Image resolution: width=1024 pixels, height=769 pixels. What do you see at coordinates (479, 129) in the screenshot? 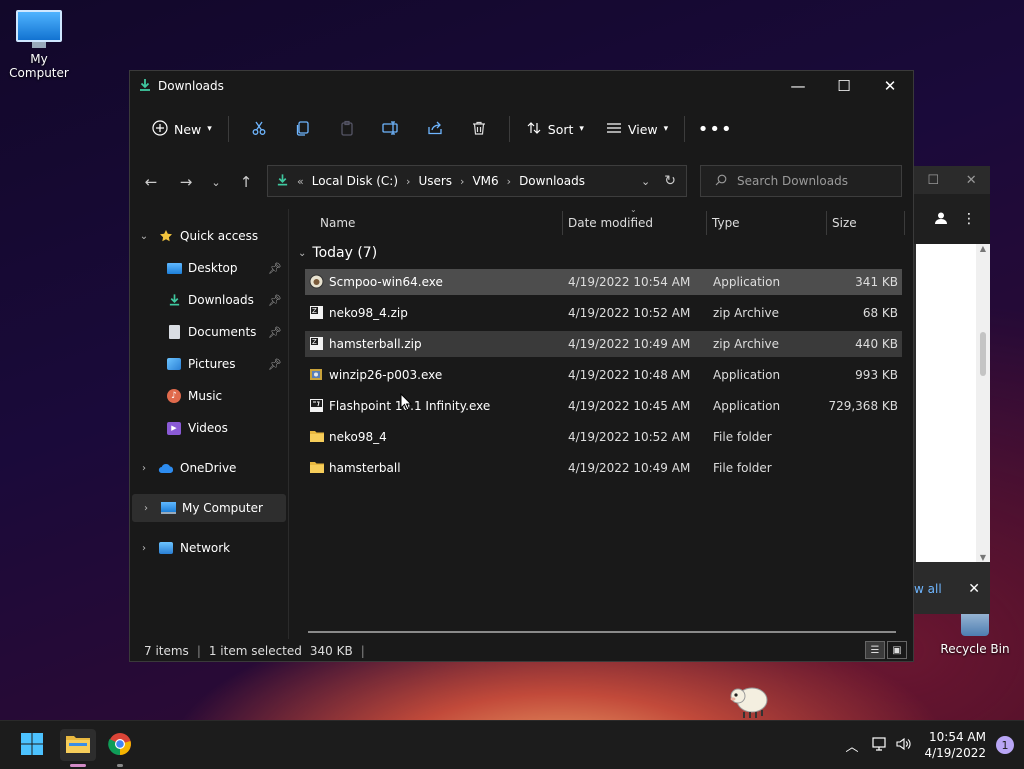
I see `delete-button` at bounding box center [479, 129].